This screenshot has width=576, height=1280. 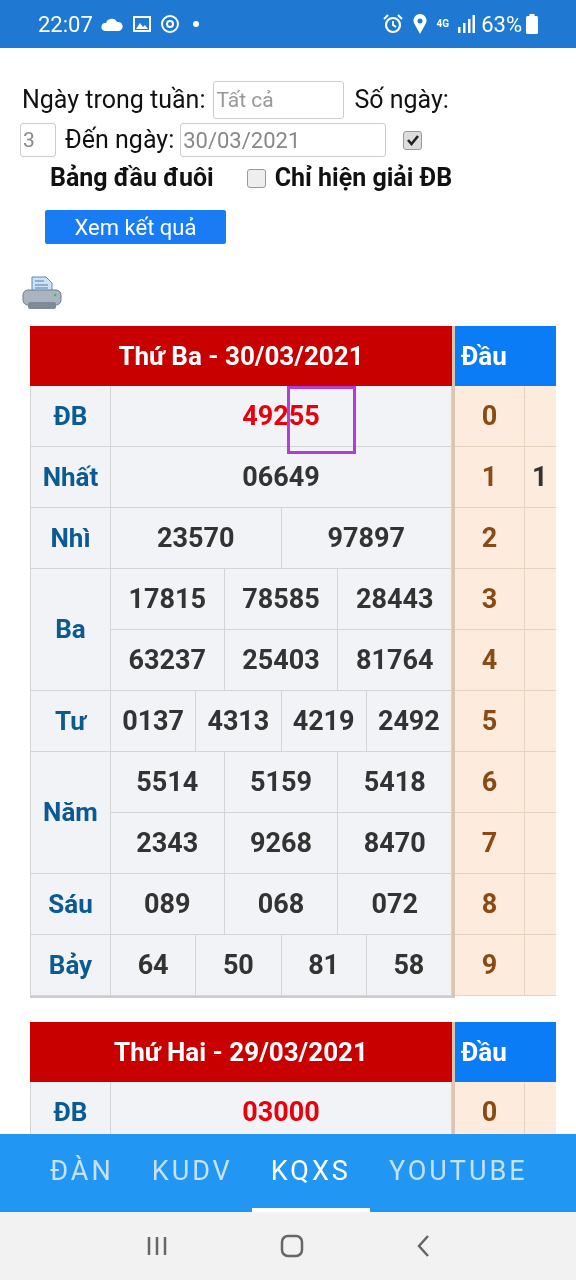 What do you see at coordinates (366, 538) in the screenshot?
I see `prize-number: 97897` at bounding box center [366, 538].